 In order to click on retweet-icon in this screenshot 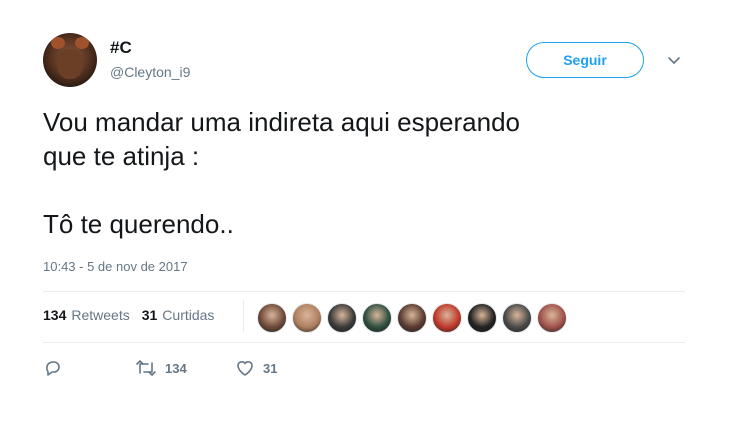, I will do `click(146, 368)`.